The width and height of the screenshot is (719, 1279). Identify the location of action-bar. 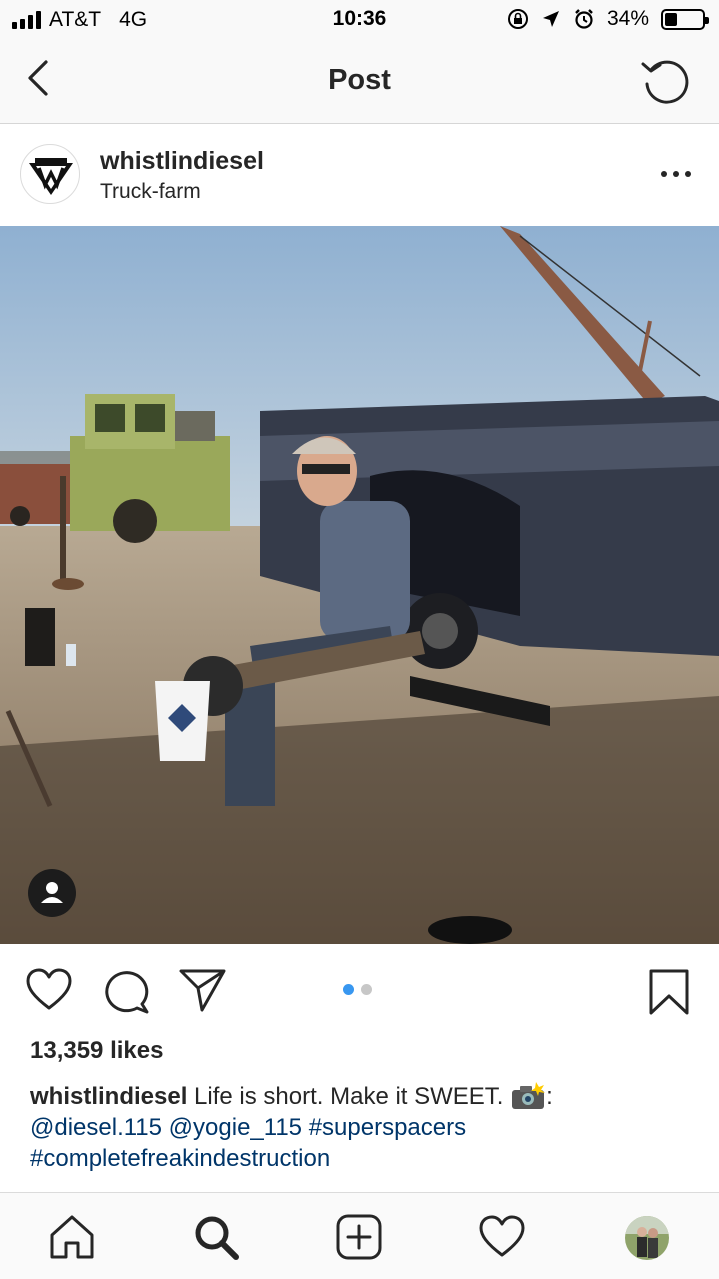
(359, 989).